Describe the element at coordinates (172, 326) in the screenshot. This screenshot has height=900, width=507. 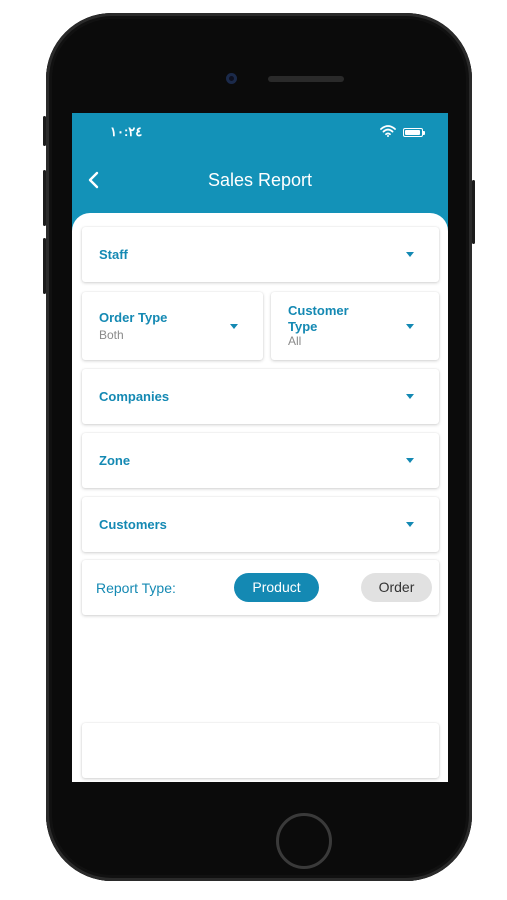
I see `order-type-dropdown: Order Type Both` at that location.